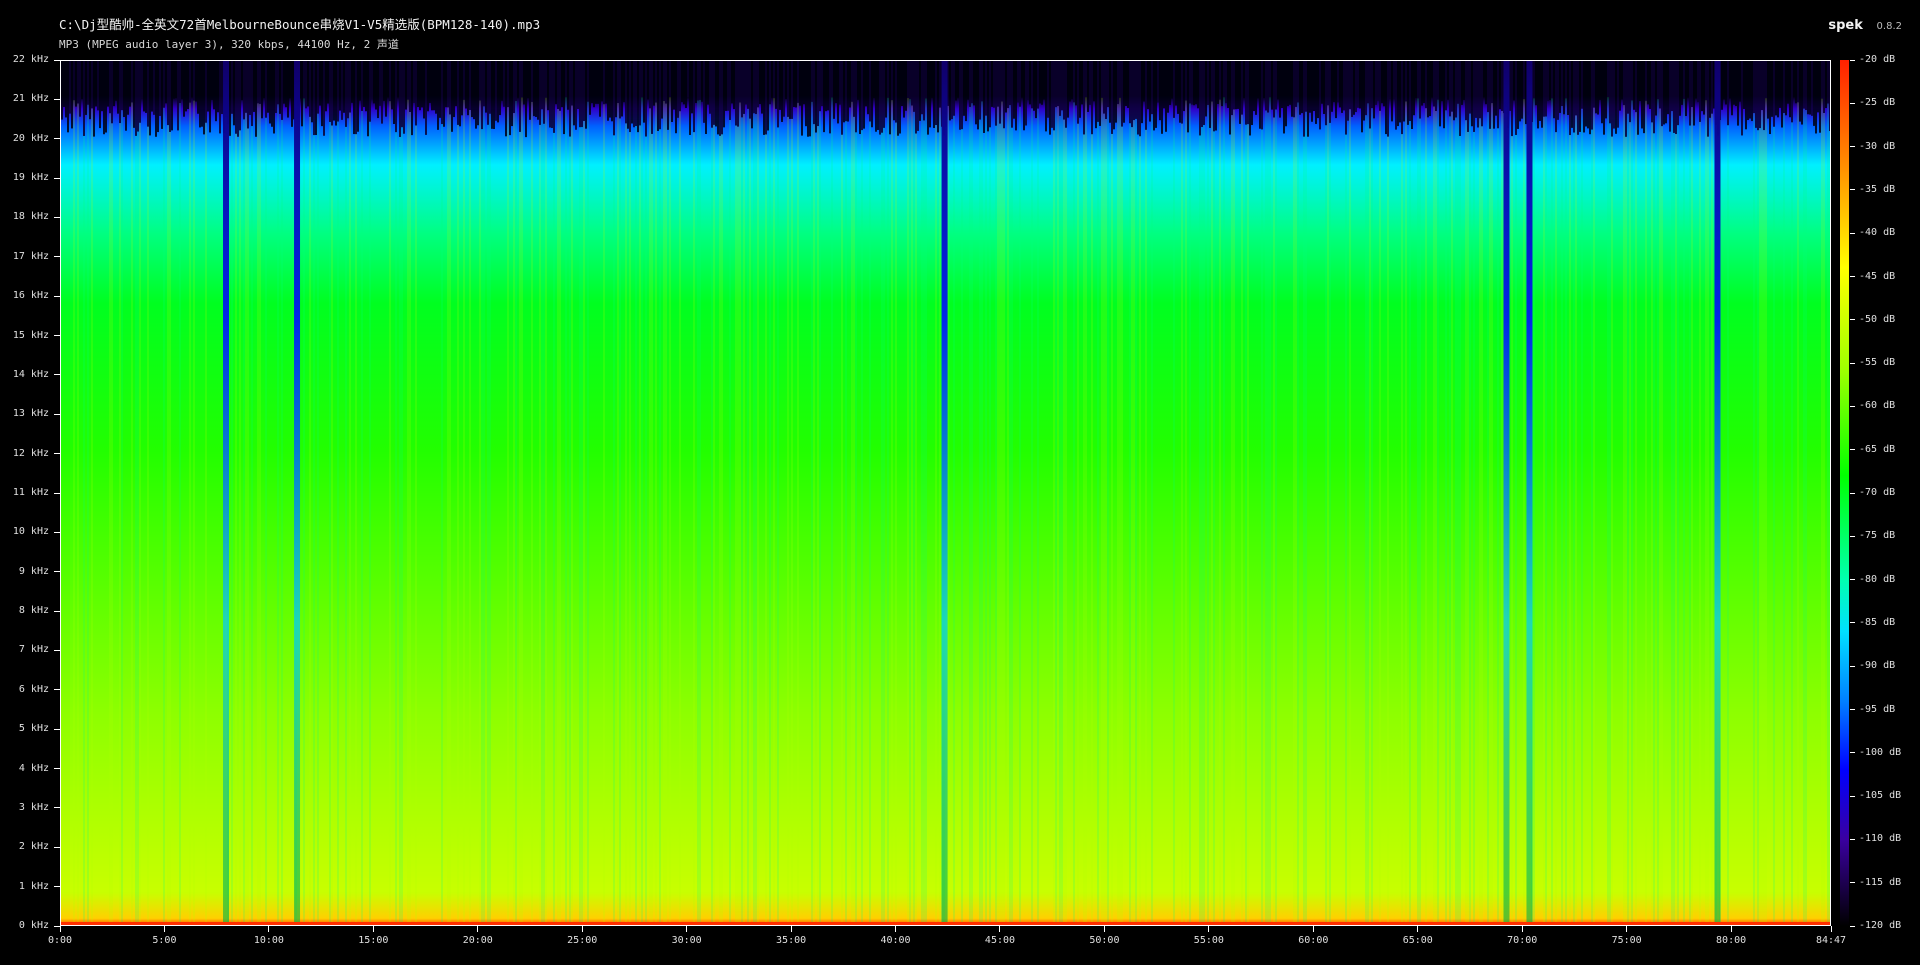 The image size is (1920, 965). What do you see at coordinates (30, 374) in the screenshot?
I see `y-tick-label: 14 kHz` at bounding box center [30, 374].